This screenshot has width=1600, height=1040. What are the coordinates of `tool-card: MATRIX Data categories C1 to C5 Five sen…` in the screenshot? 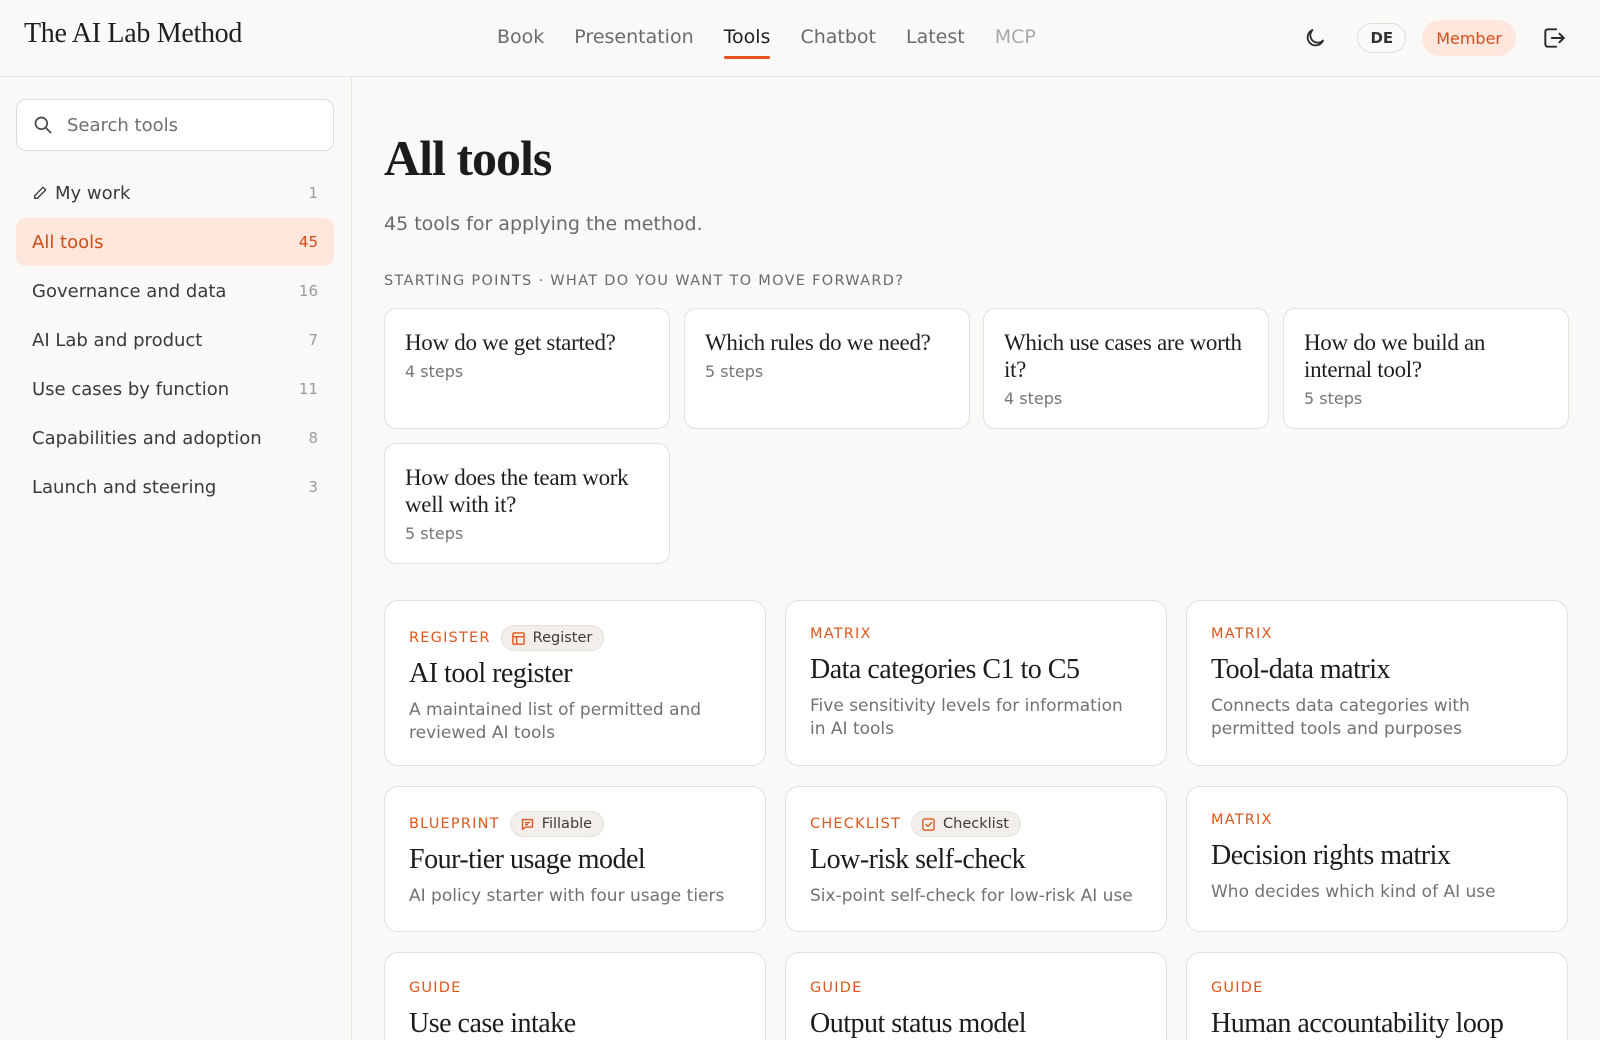 It's located at (976, 683).